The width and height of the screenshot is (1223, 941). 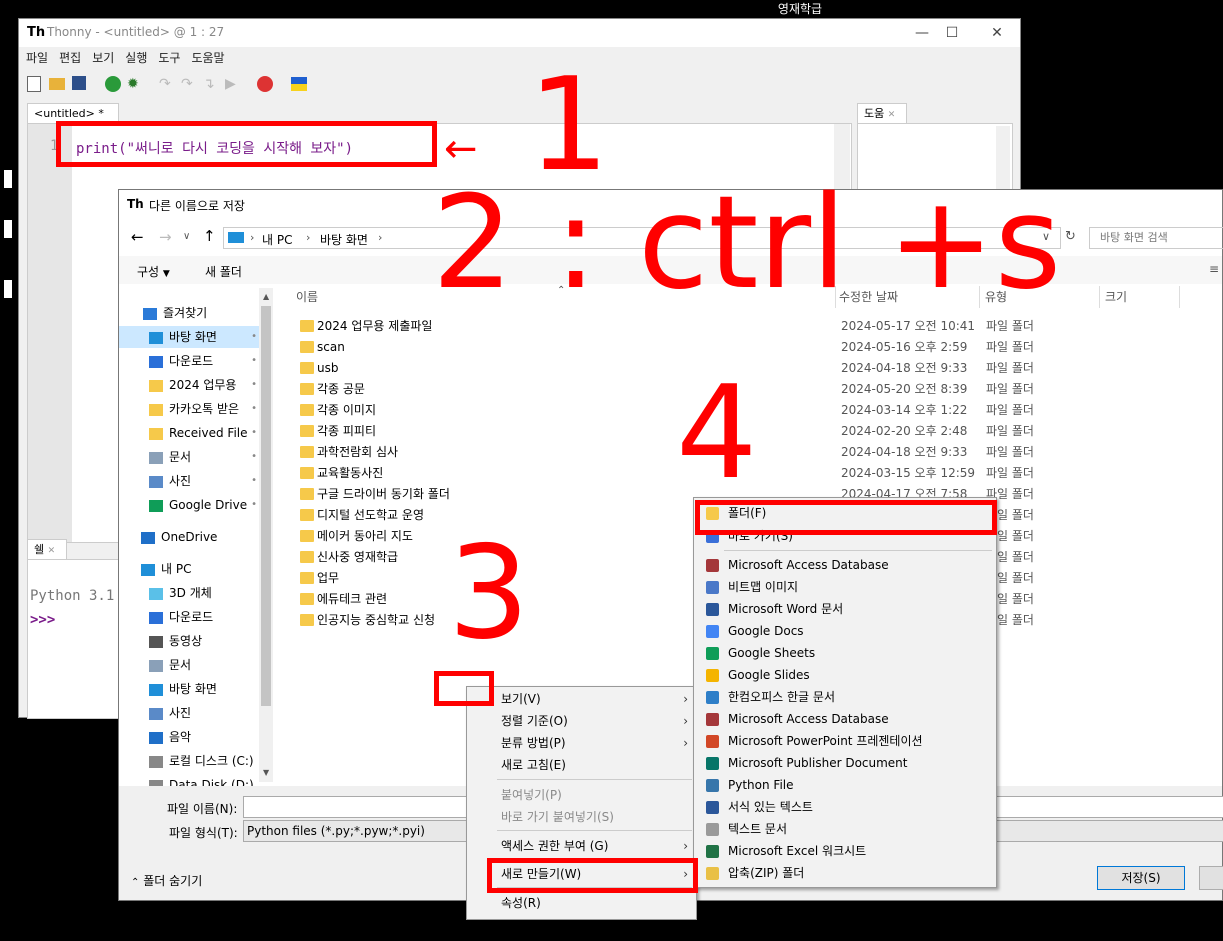 I want to click on nav-item: 즐겨찾기, so click(x=189, y=313).